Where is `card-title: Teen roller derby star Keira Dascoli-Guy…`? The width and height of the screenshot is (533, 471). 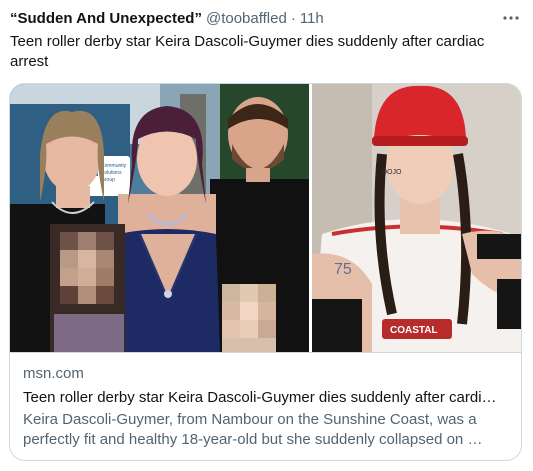 card-title: Teen roller derby star Keira Dascoli-Guy… is located at coordinates (266, 398).